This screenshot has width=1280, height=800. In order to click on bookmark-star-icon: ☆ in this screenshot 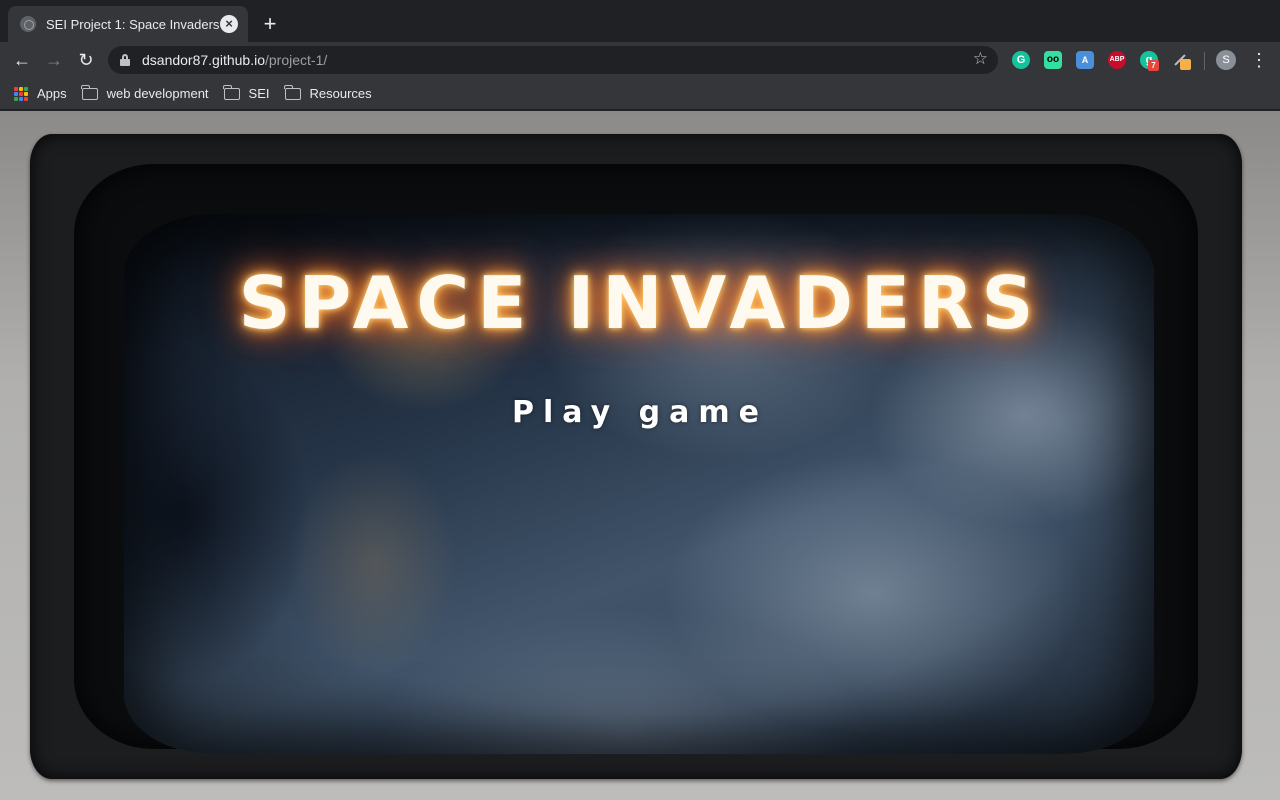, I will do `click(980, 59)`.